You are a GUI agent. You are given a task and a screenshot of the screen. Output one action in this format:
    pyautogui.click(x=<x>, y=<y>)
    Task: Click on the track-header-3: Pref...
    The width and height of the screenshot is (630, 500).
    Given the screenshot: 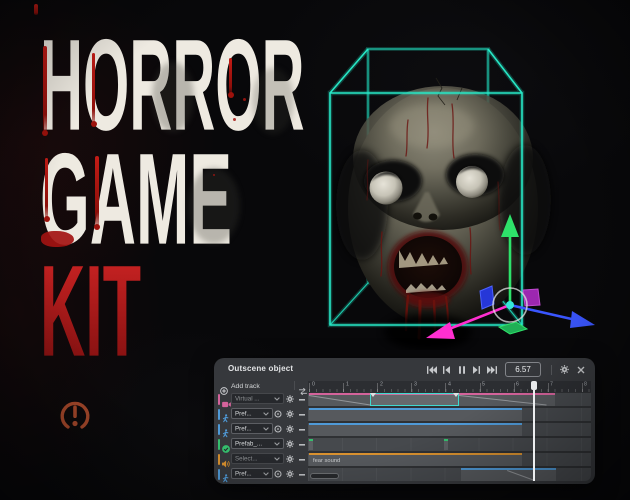 What is the action you would take?
    pyautogui.click(x=263, y=430)
    